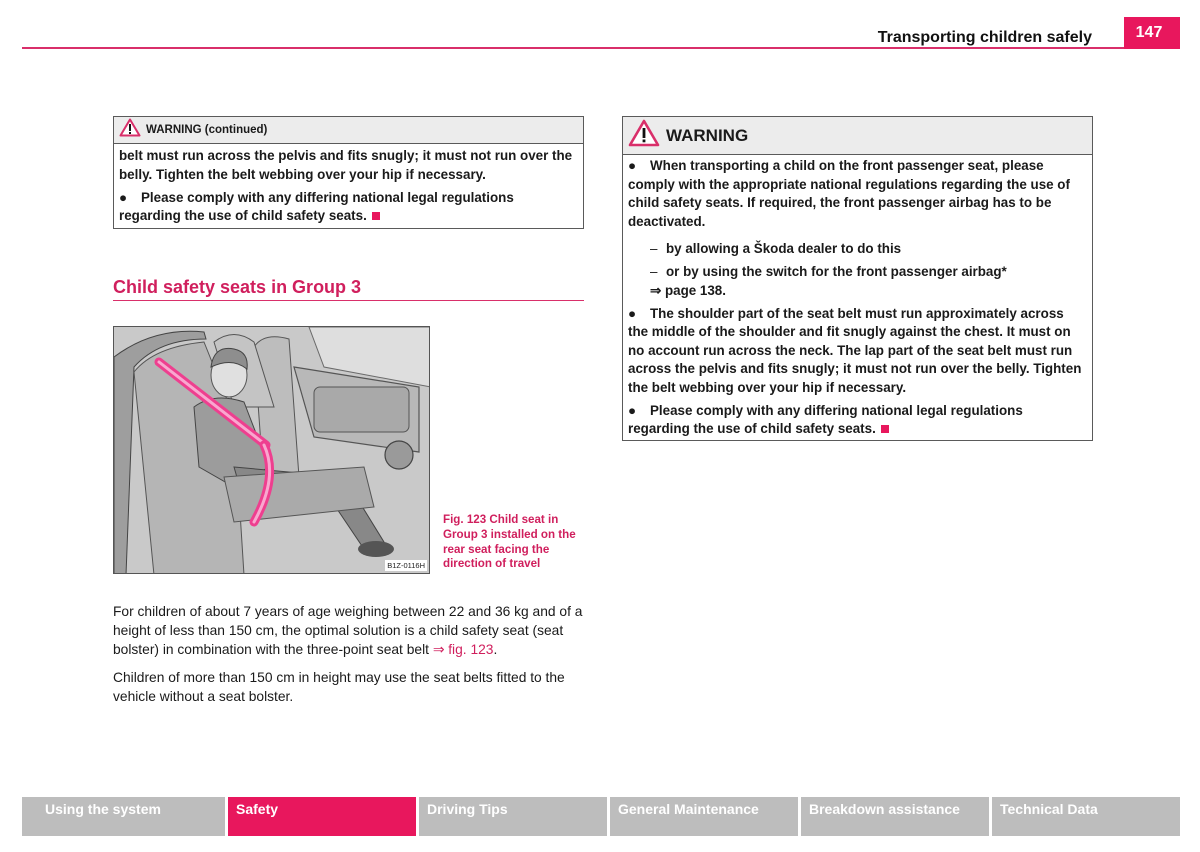 The image size is (1200, 852). Describe the element at coordinates (1086, 816) in the screenshot. I see `nav-tab-technical-data: Technical Data` at that location.